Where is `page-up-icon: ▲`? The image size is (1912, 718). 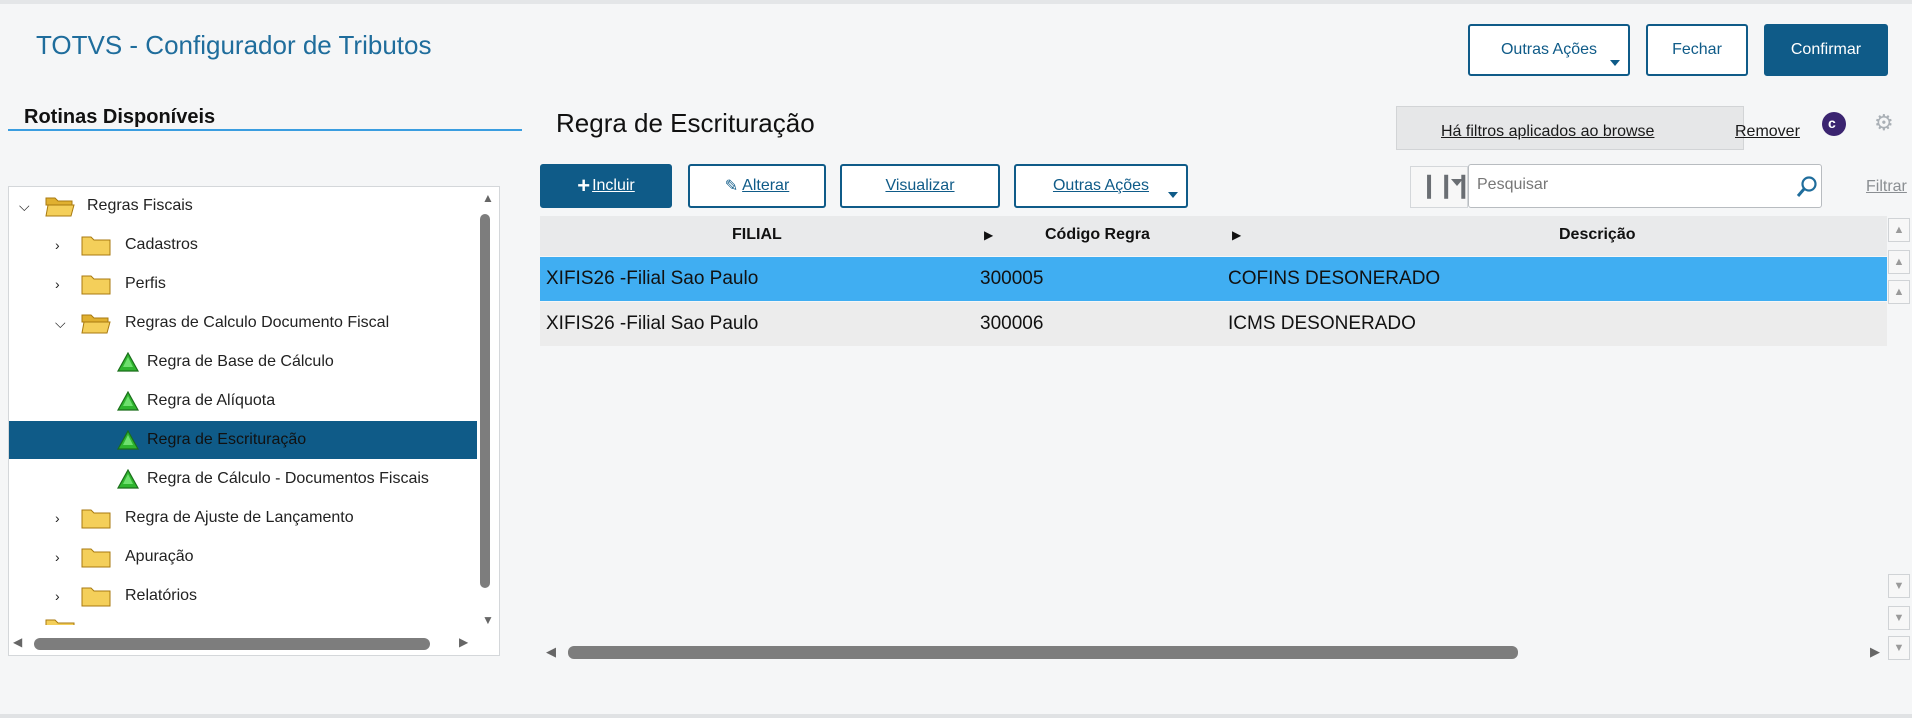
page-up-icon: ▲ is located at coordinates (1899, 262).